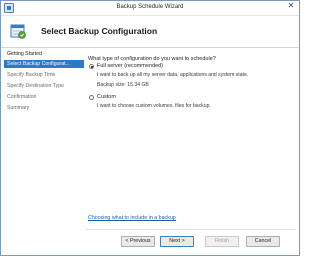 This screenshot has width=320, height=256. I want to click on previous-button: < Previous, so click(138, 241).